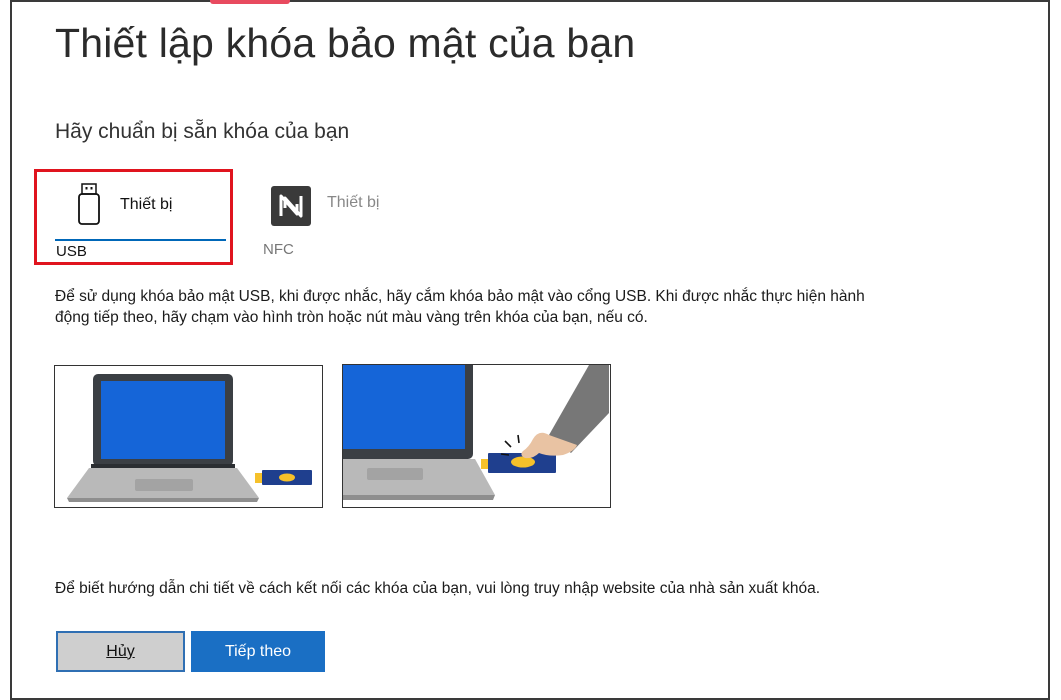 The image size is (1061, 700). I want to click on nfc-icon, so click(291, 208).